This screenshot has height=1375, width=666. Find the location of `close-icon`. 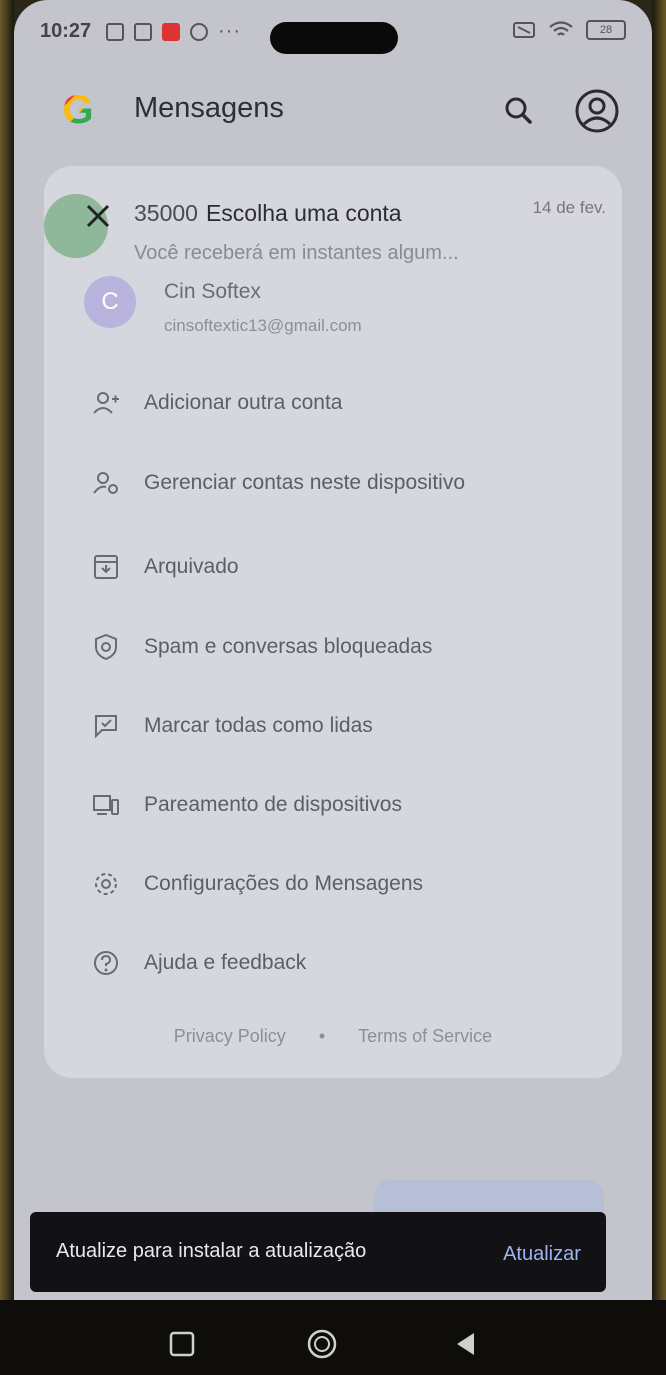

close-icon is located at coordinates (98, 216).